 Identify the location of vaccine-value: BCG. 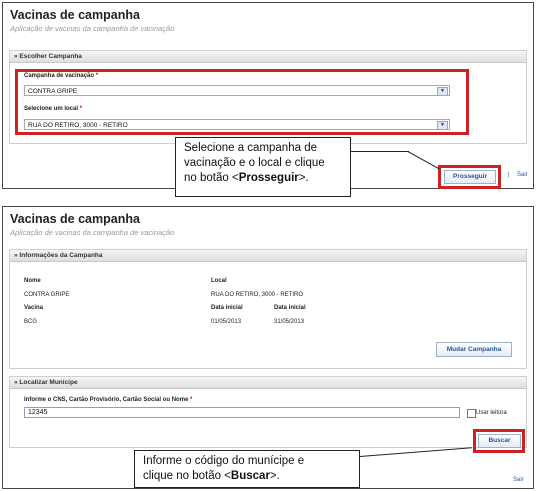
(31, 322).